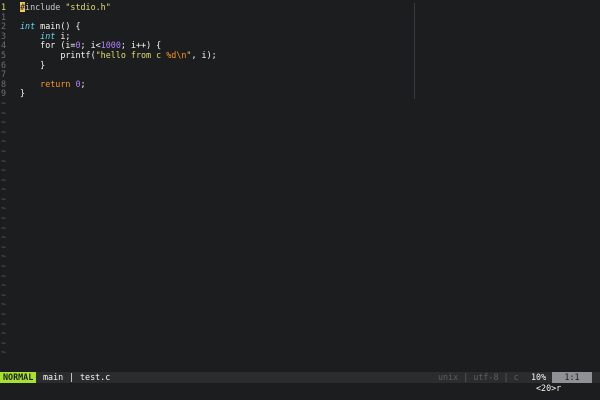 The image size is (600, 400). Describe the element at coordinates (300, 84) in the screenshot. I see `code-line: 8 return 0;` at that location.